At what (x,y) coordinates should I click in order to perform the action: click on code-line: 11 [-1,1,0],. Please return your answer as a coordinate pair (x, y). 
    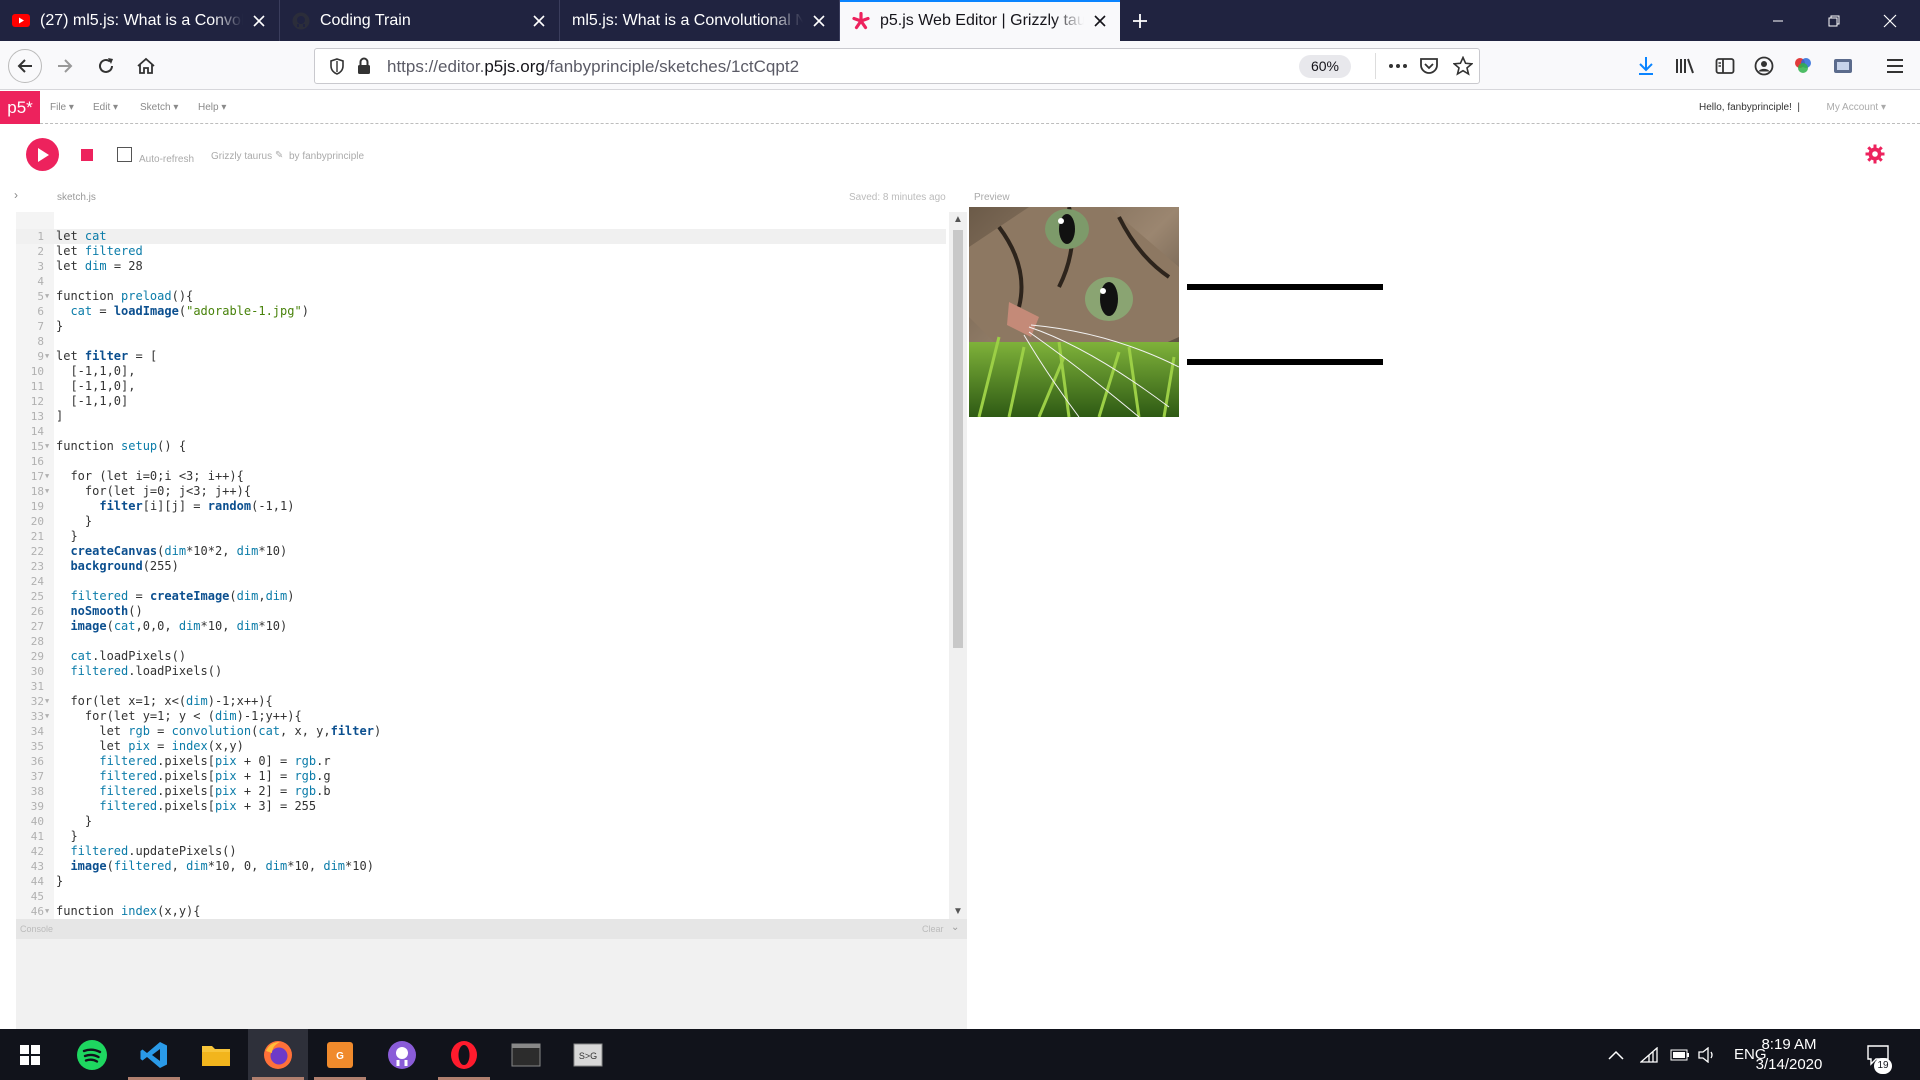
    Looking at the image, I should click on (481, 386).